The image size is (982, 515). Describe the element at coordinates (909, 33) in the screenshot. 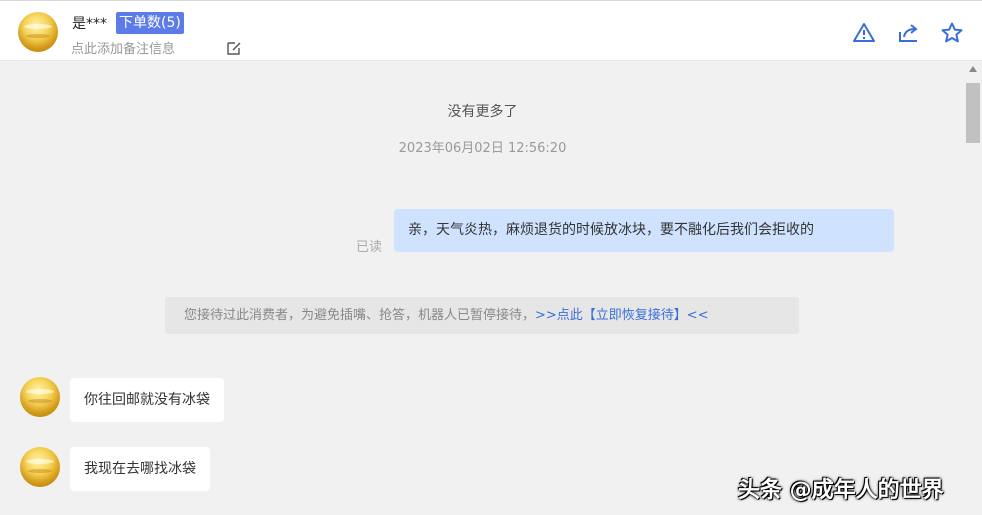

I see `share-icon` at that location.